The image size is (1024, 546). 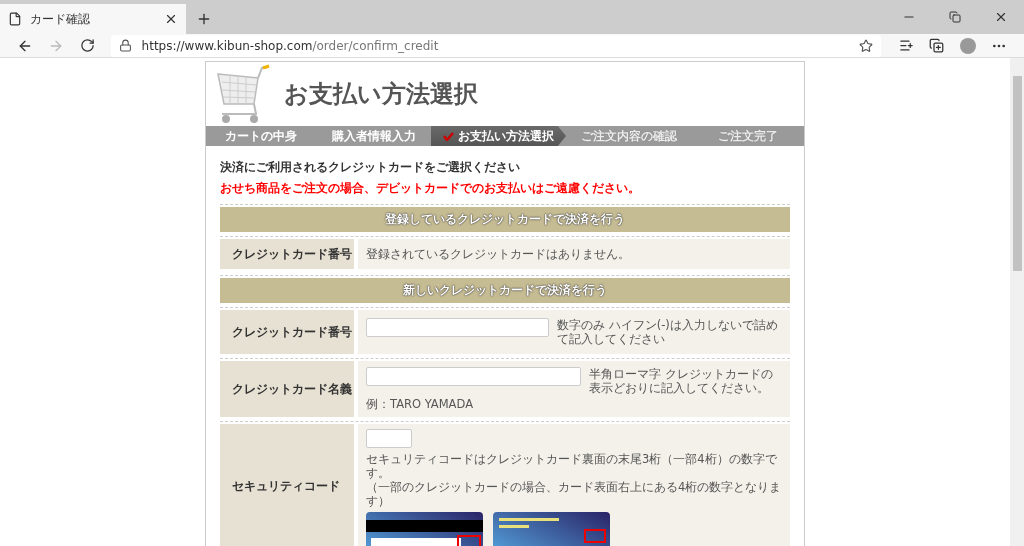 I want to click on address-field: https://www.kibun-shop.com/order/confirm_credit, so click(x=495, y=45).